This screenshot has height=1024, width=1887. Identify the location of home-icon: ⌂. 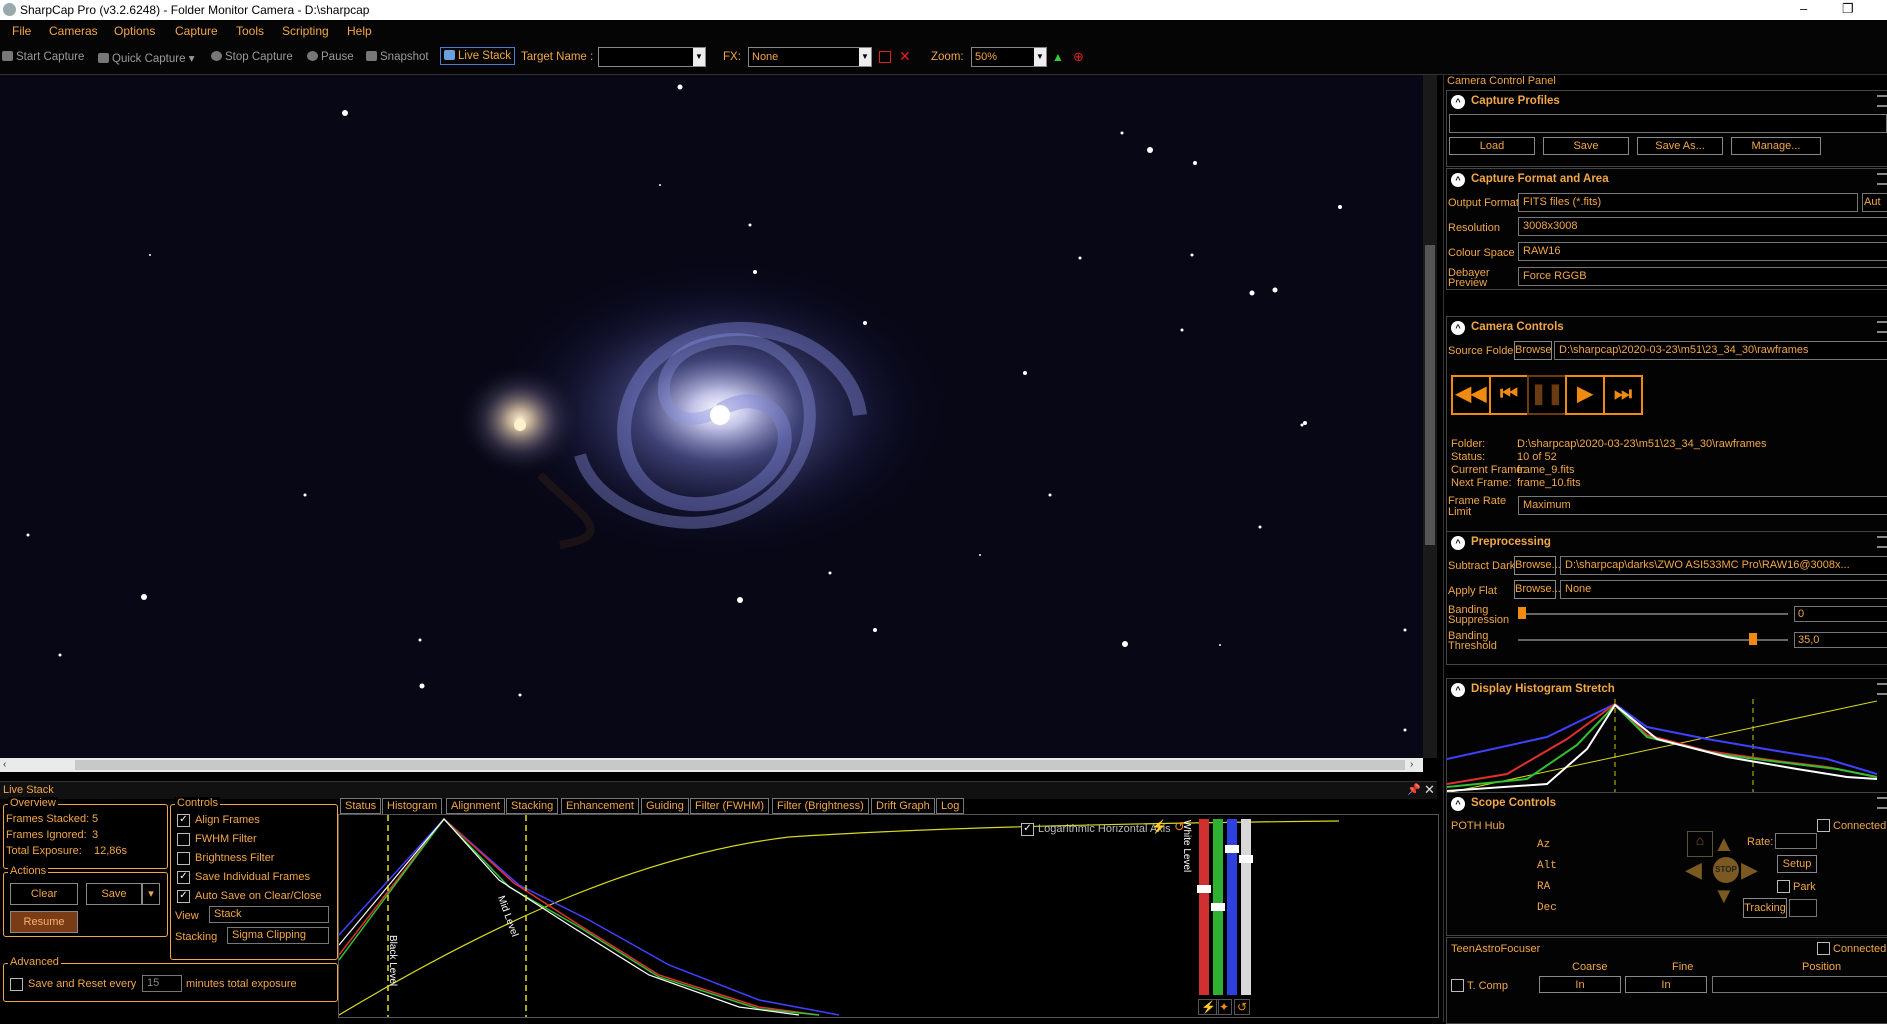
(1700, 844).